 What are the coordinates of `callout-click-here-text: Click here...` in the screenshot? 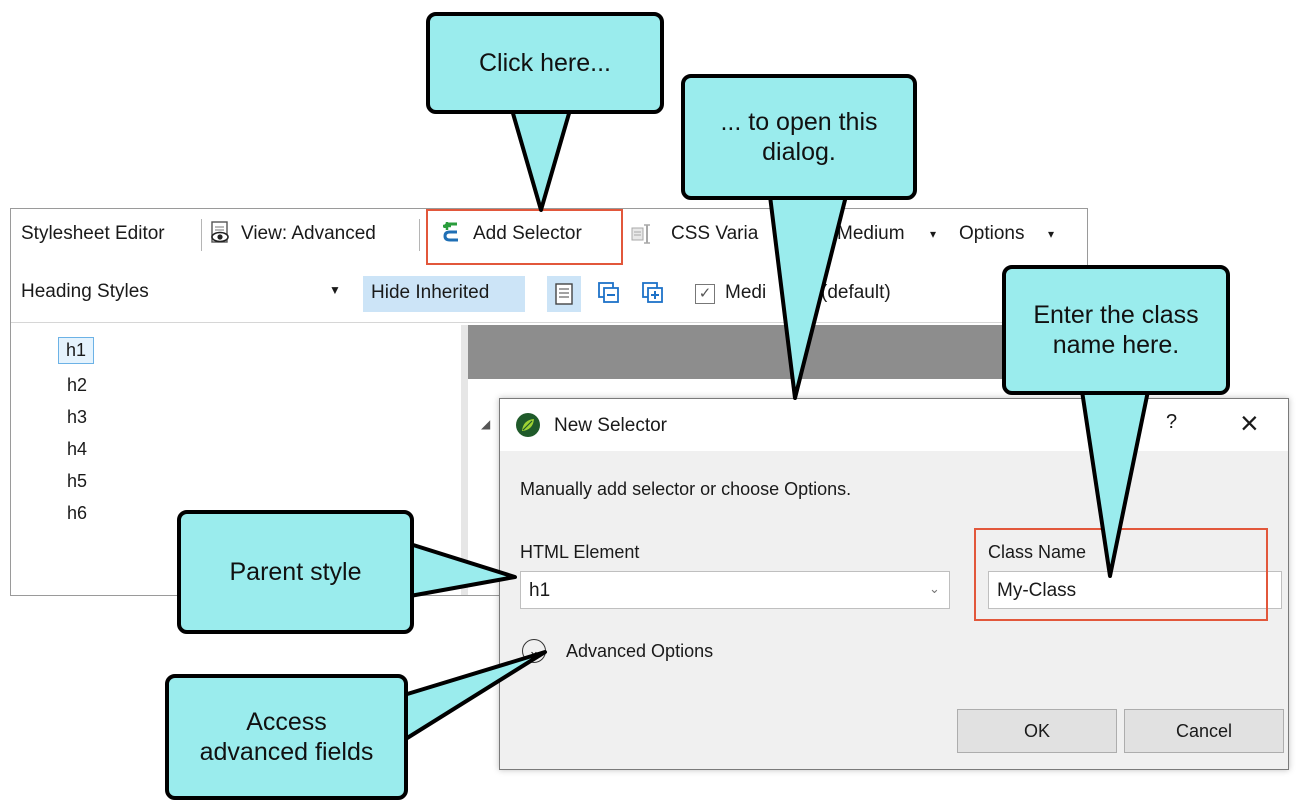 It's located at (545, 63).